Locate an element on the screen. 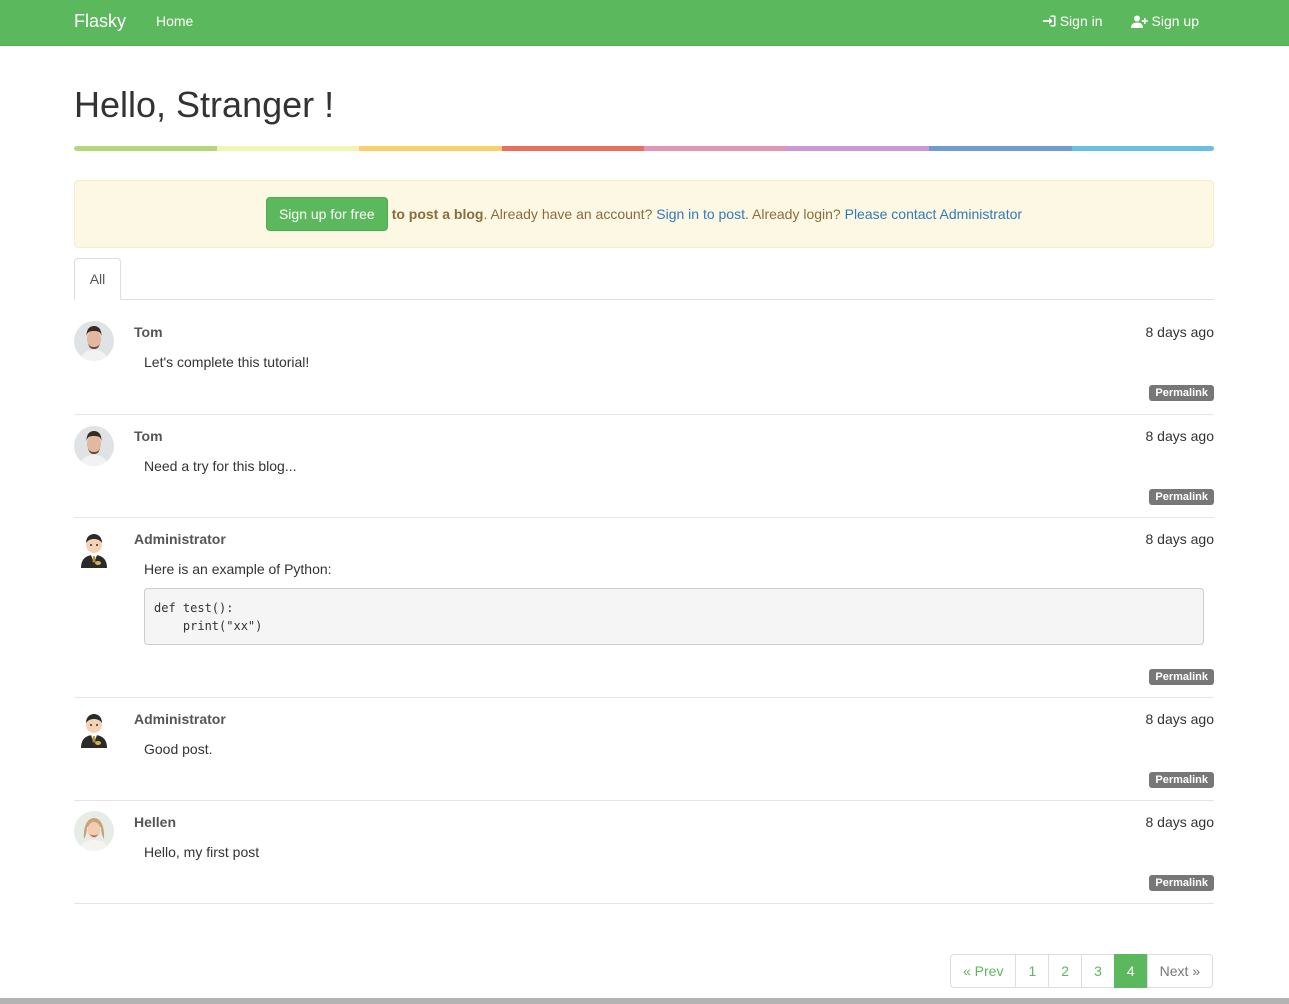  sign-in-icon is located at coordinates (1049, 21).